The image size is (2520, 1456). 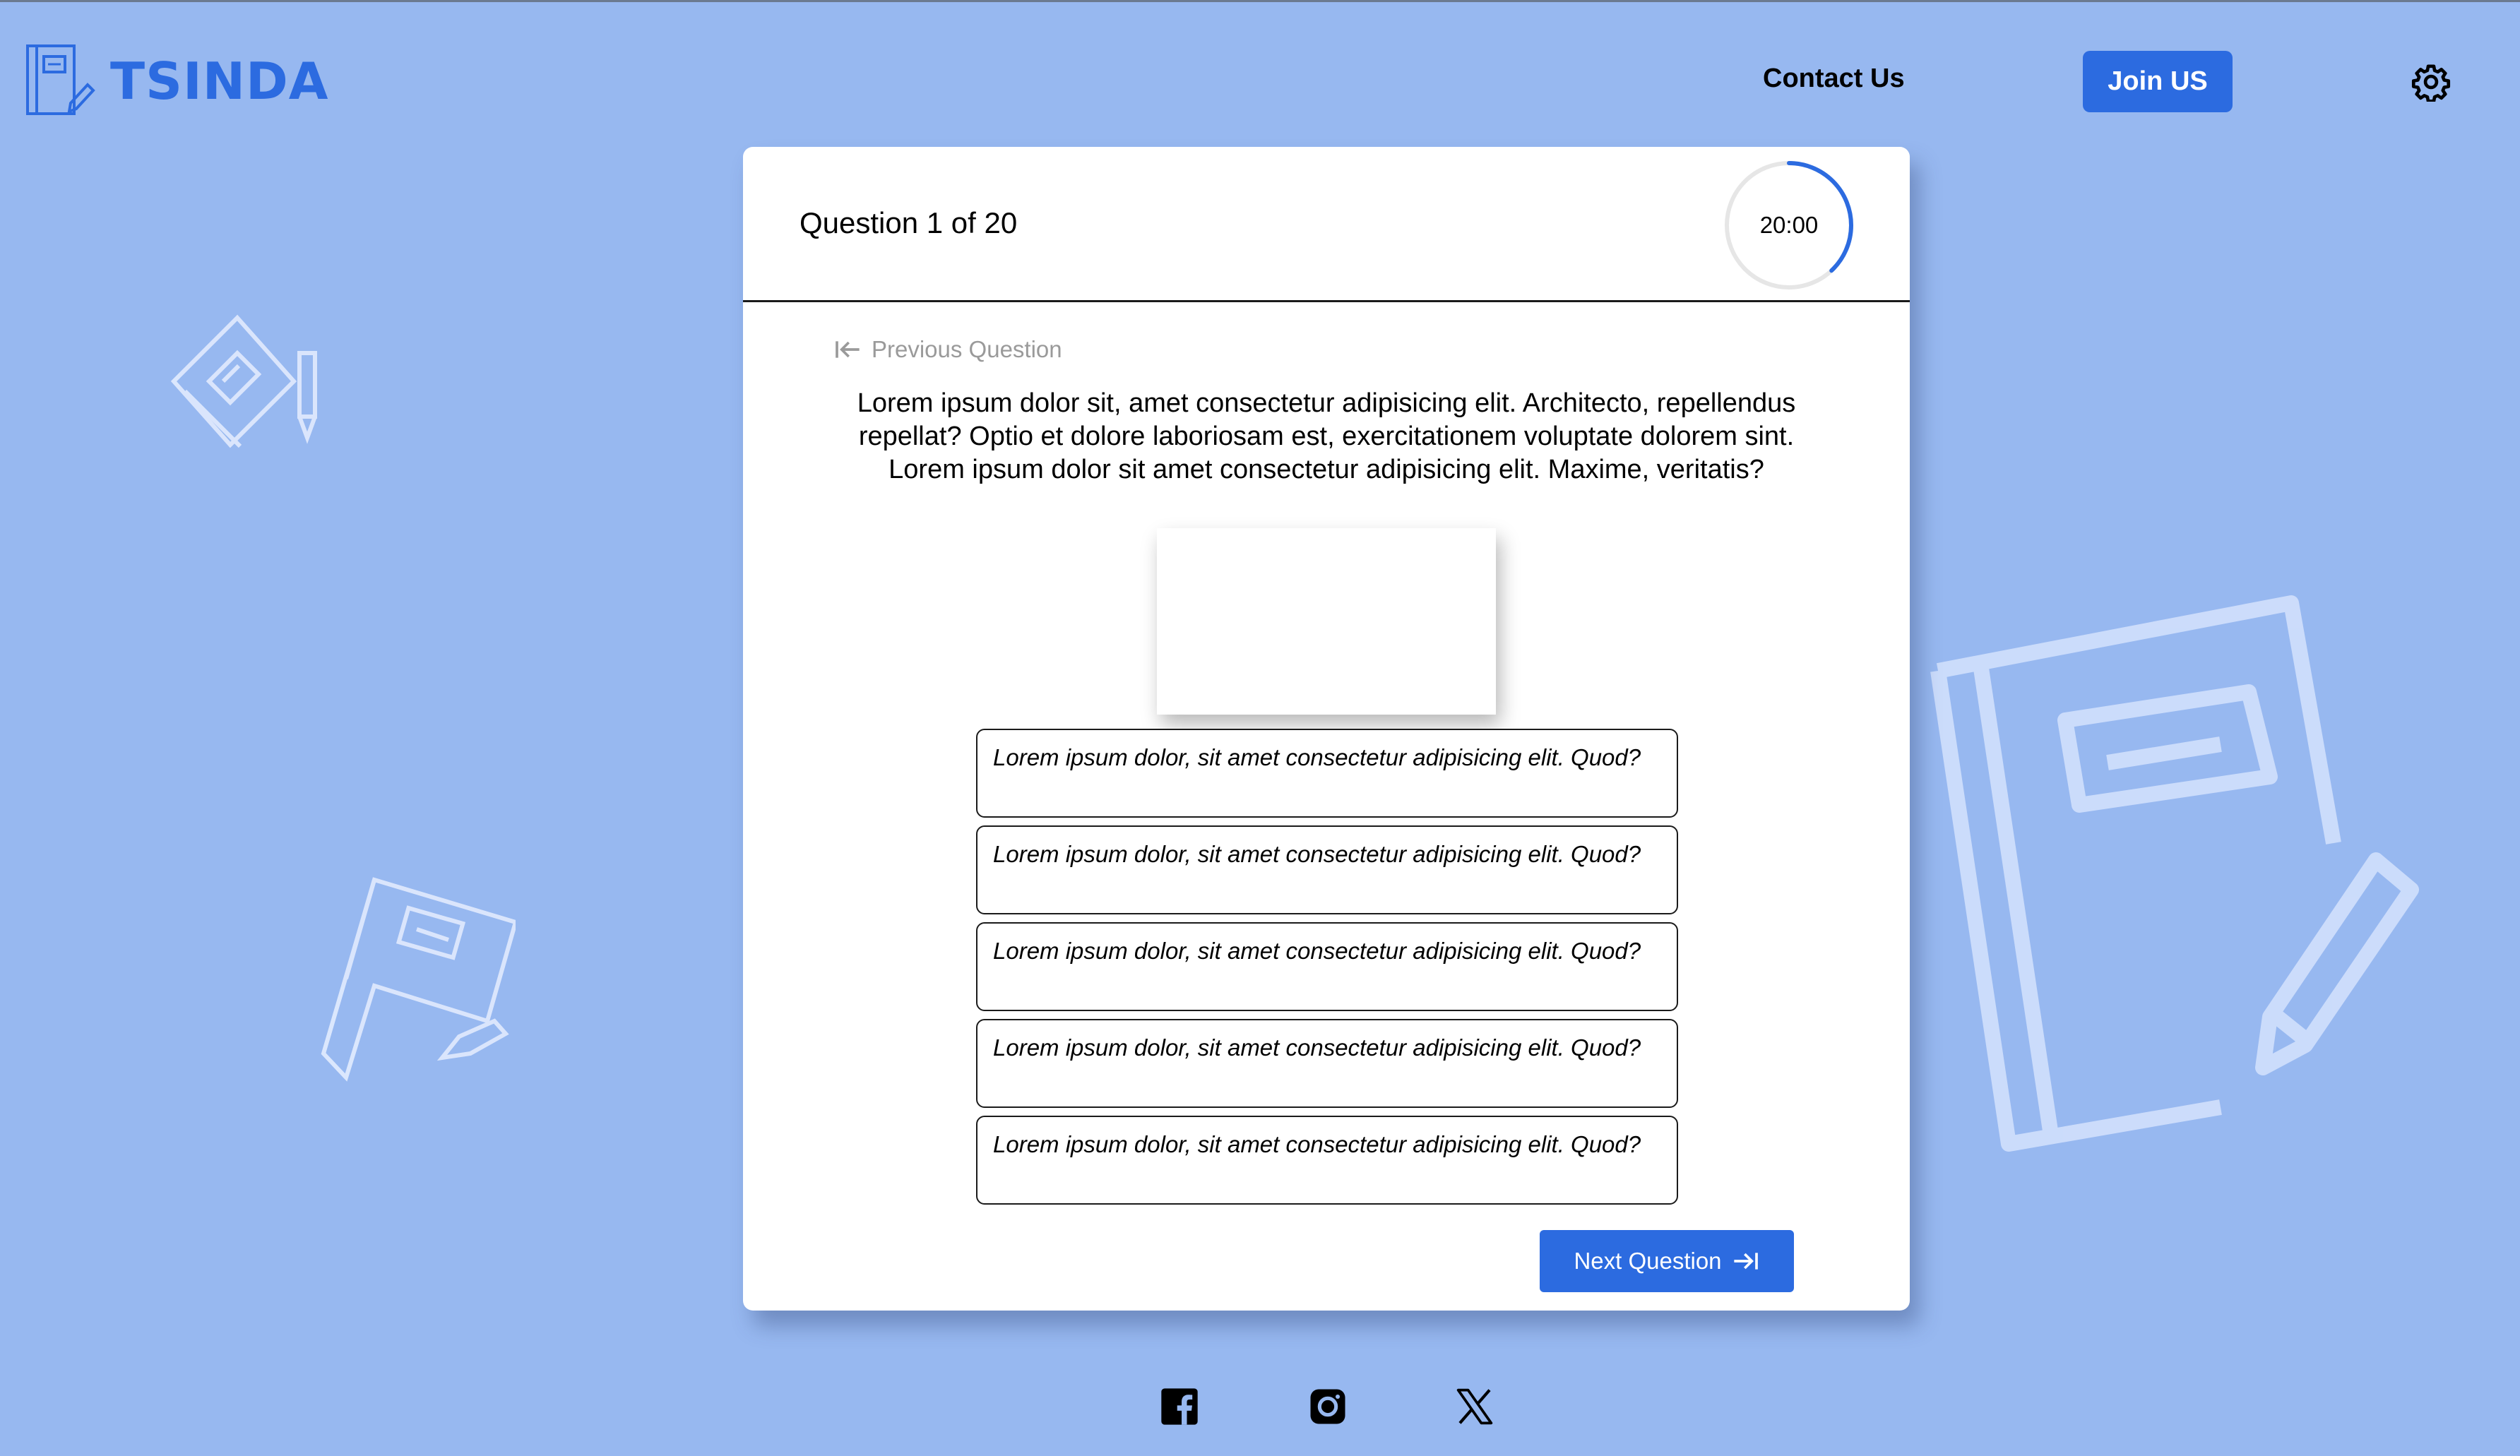 What do you see at coordinates (1834, 79) in the screenshot?
I see `contact-us-link: Contact Us` at bounding box center [1834, 79].